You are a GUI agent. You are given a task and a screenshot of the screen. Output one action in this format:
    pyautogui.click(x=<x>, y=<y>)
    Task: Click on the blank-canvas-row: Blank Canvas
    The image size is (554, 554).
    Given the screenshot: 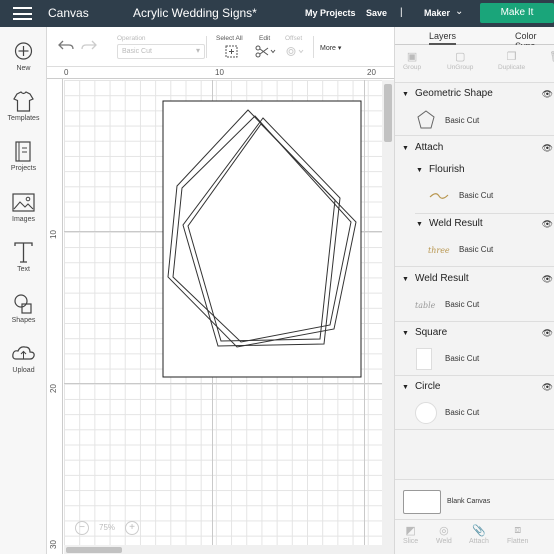 What is the action you would take?
    pyautogui.click(x=474, y=499)
    